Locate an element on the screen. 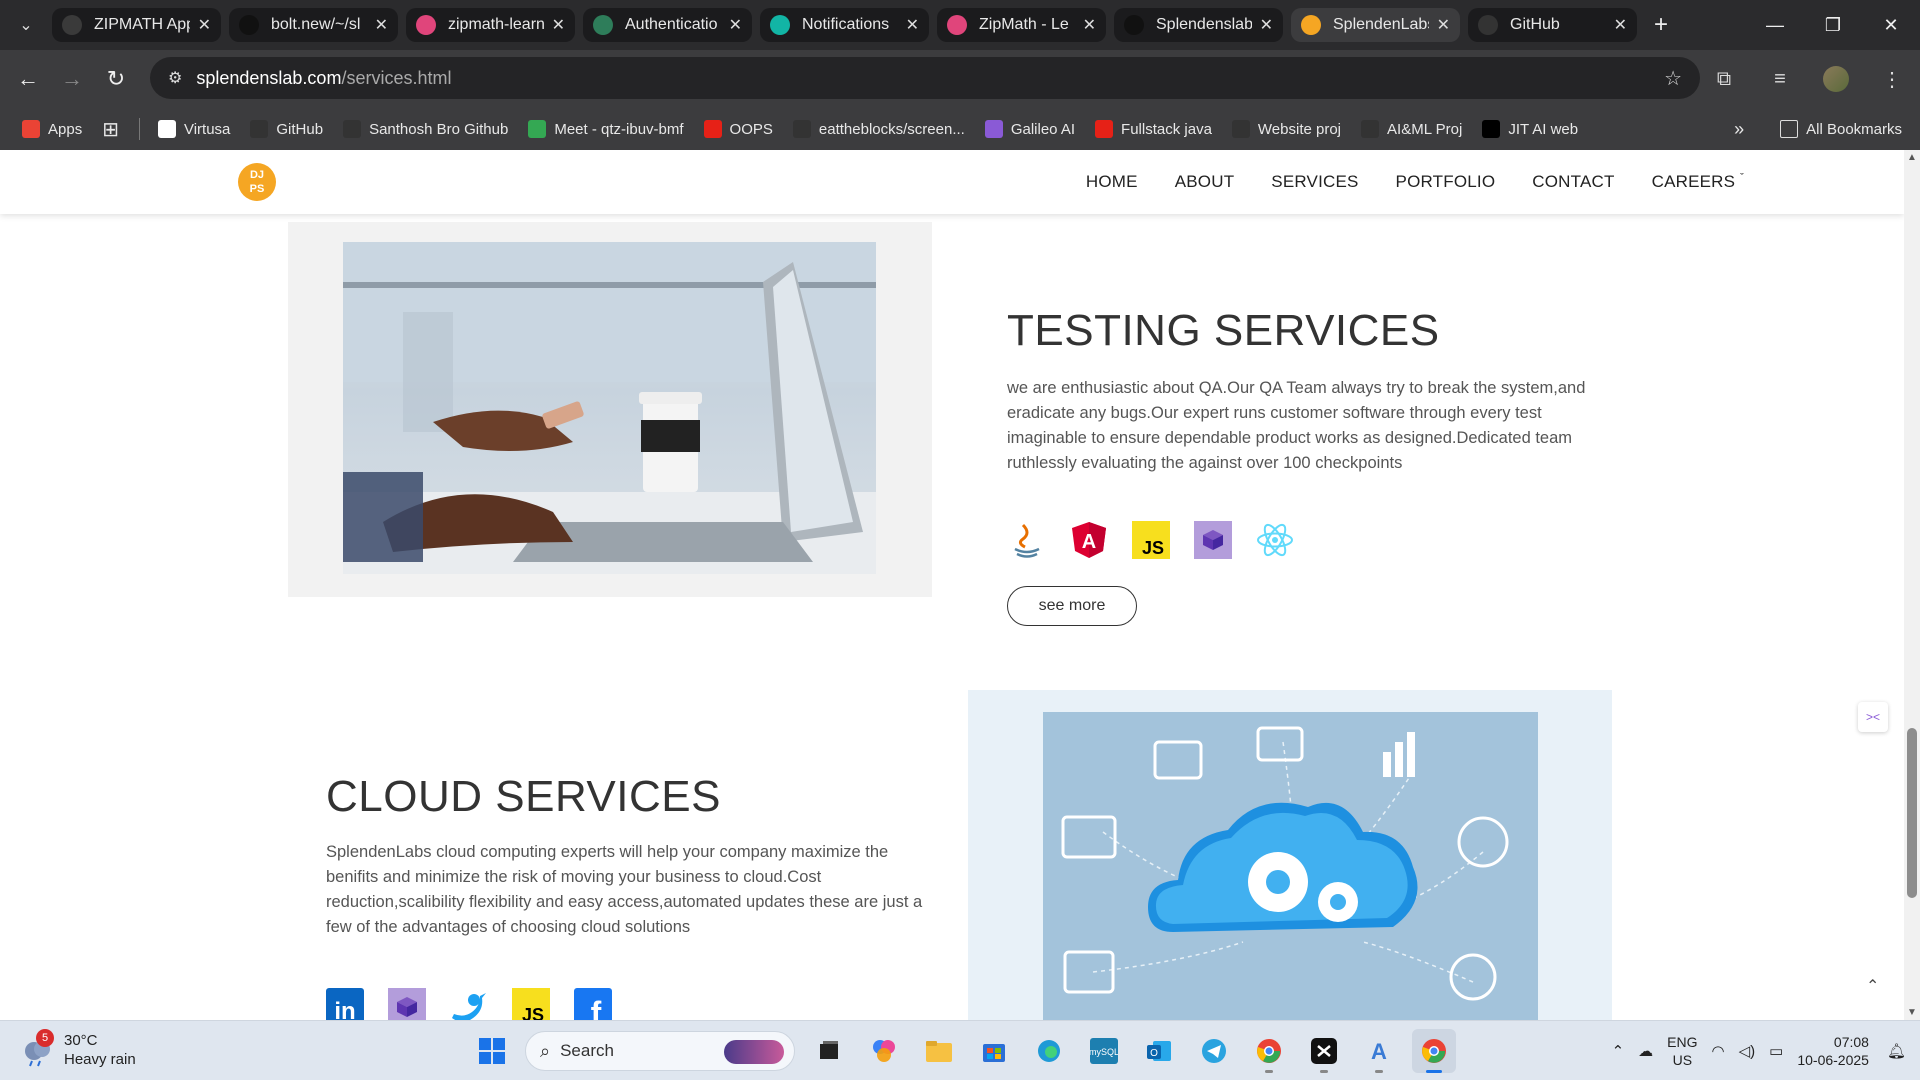 This screenshot has width=1920, height=1081. back-icon: ← is located at coordinates (28, 79).